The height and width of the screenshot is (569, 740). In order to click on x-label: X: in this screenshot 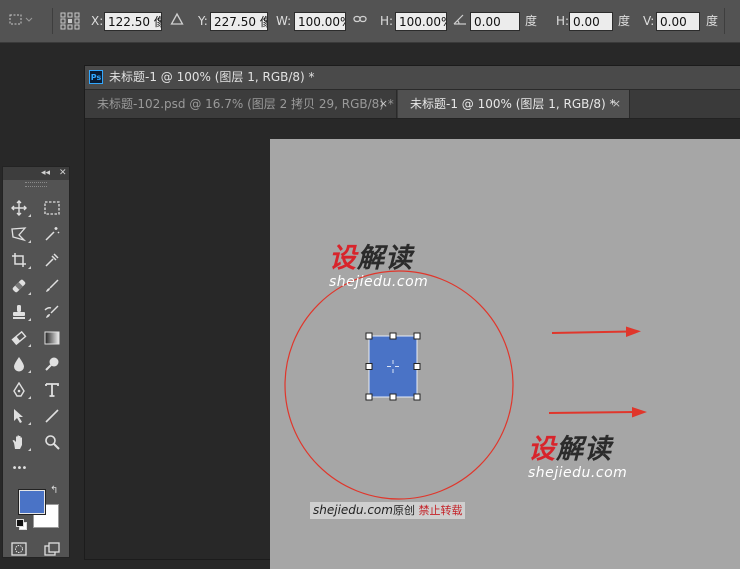, I will do `click(97, 21)`.